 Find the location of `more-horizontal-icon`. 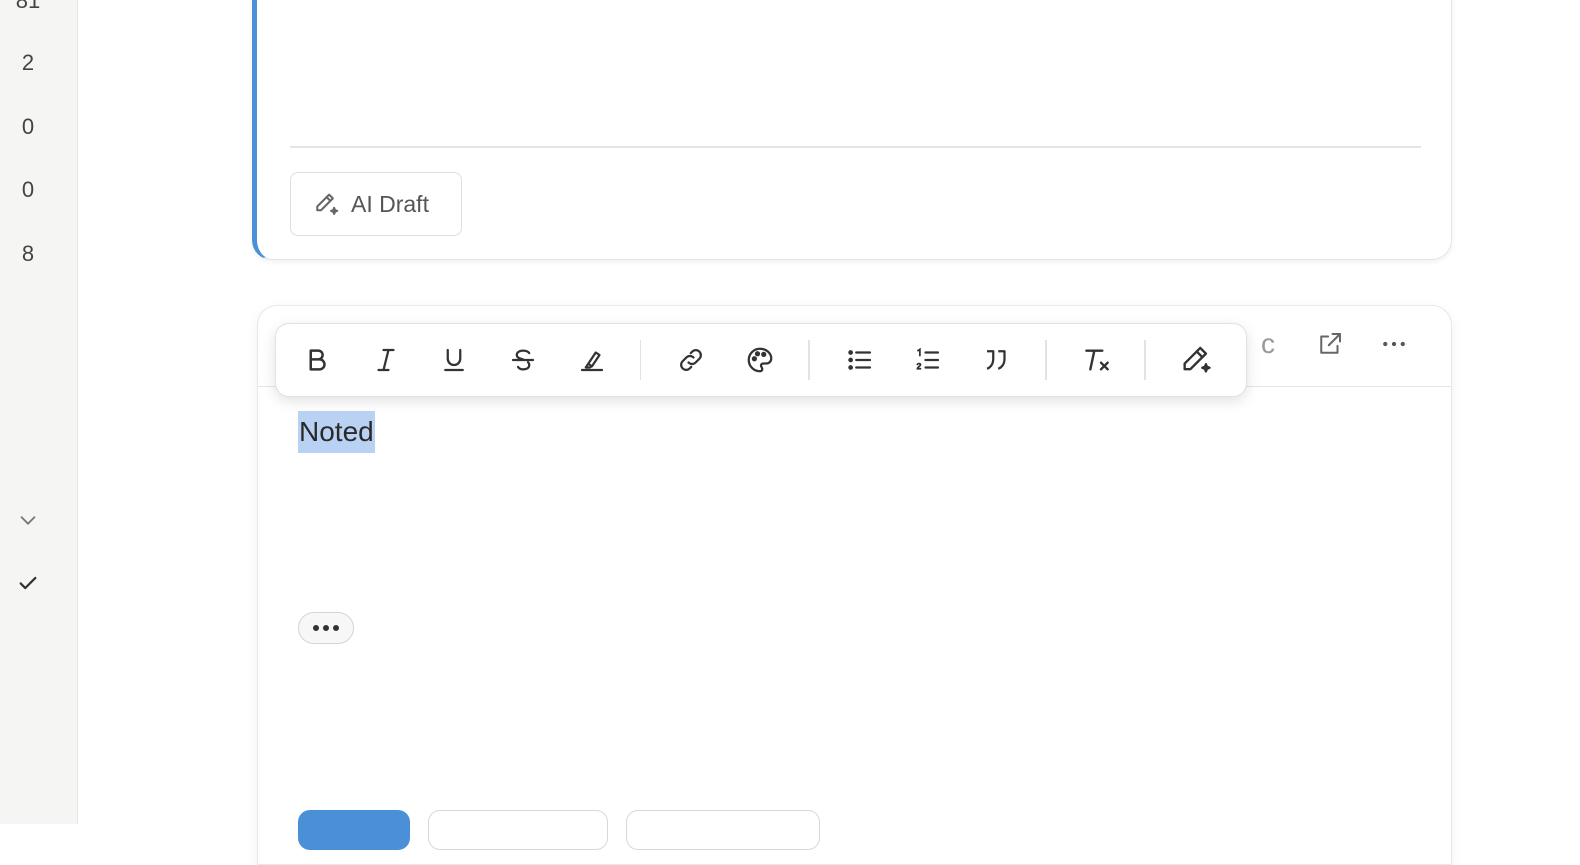

more-horizontal-icon is located at coordinates (1394, 344).